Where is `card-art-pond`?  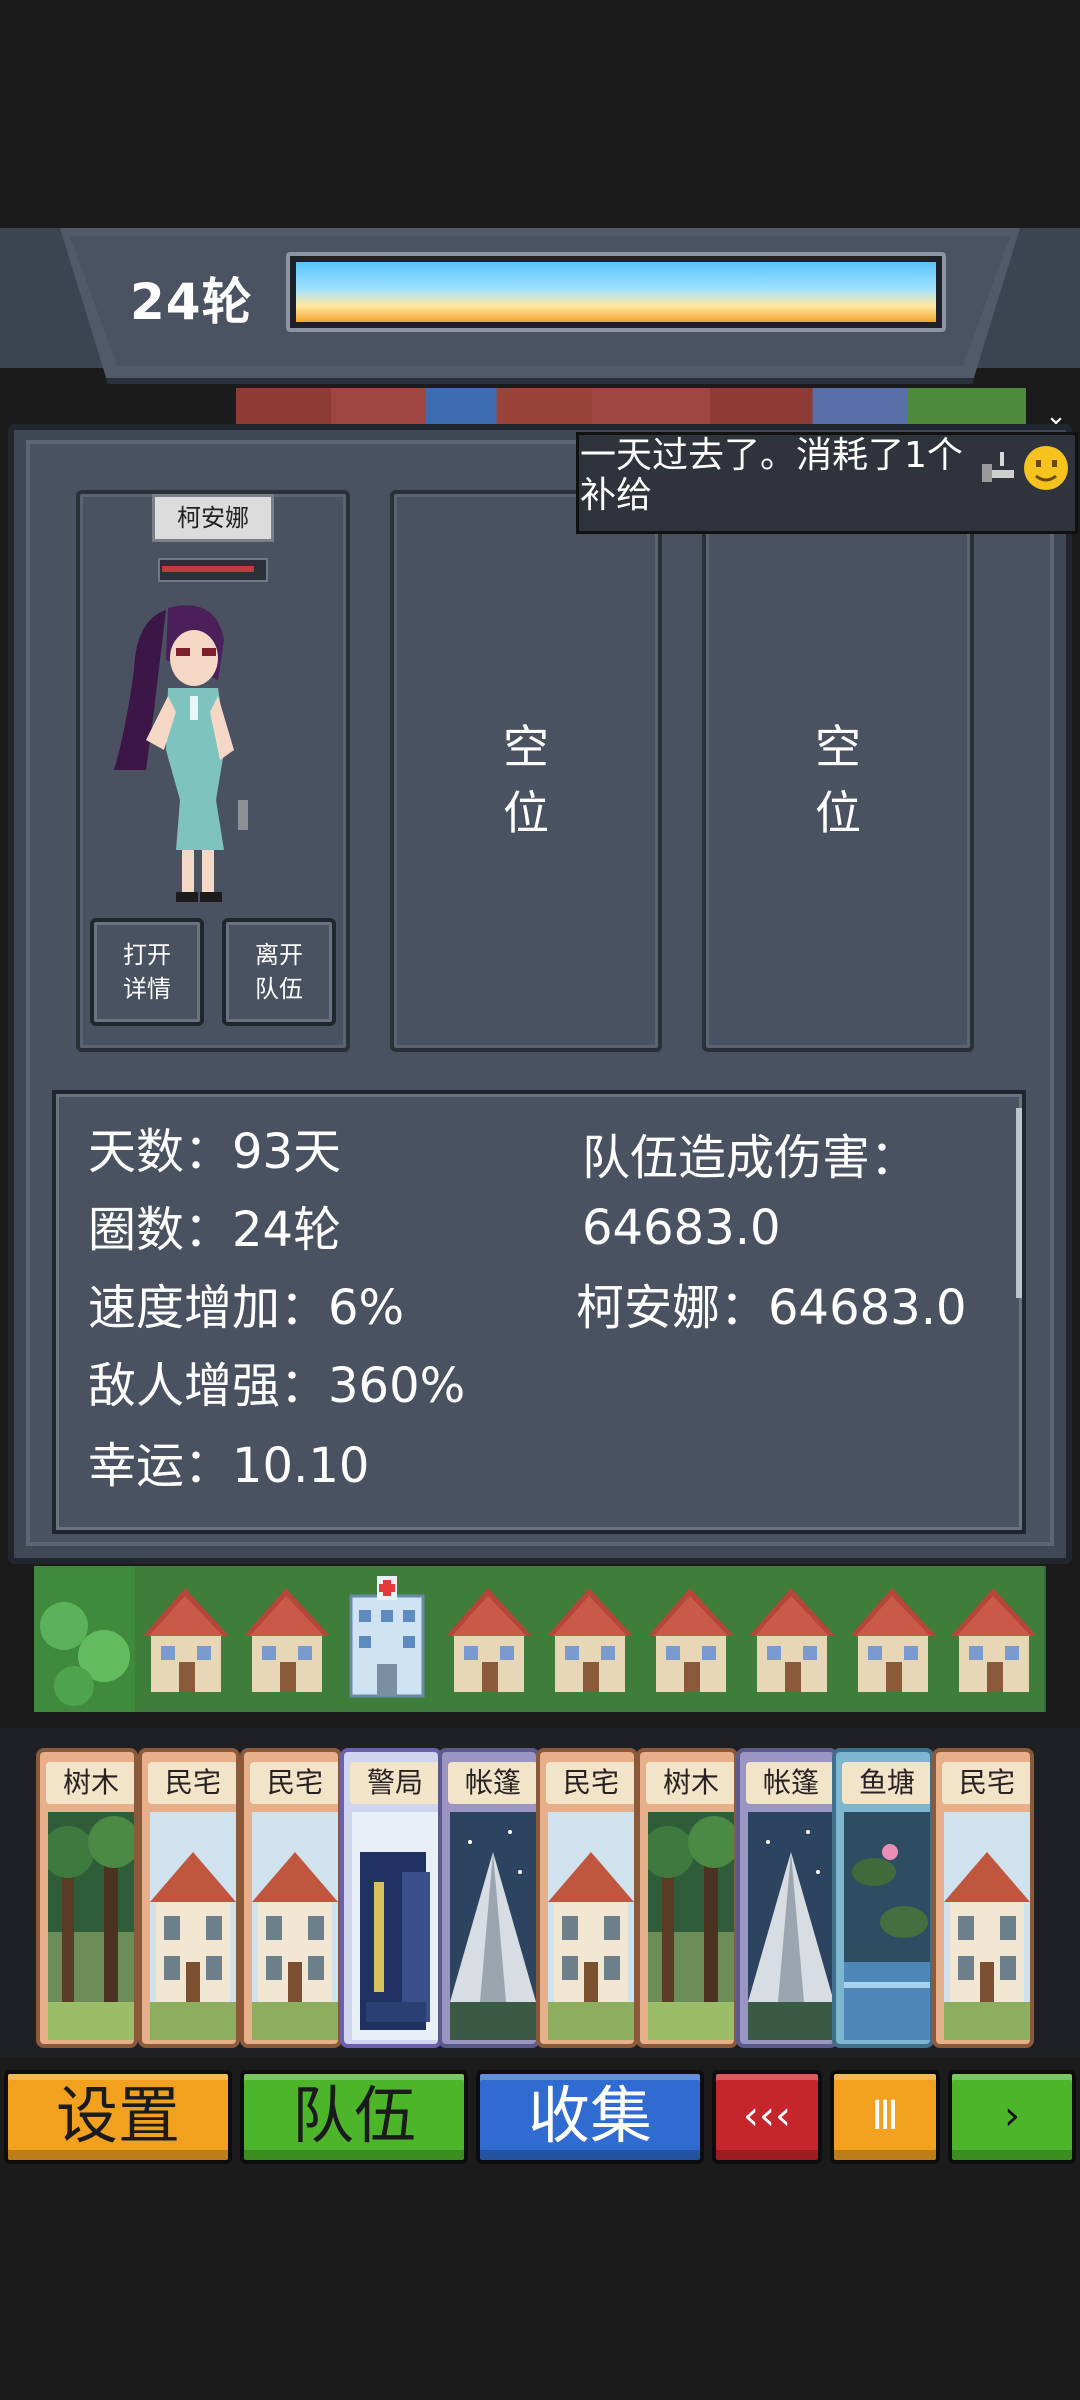 card-art-pond is located at coordinates (887, 1926).